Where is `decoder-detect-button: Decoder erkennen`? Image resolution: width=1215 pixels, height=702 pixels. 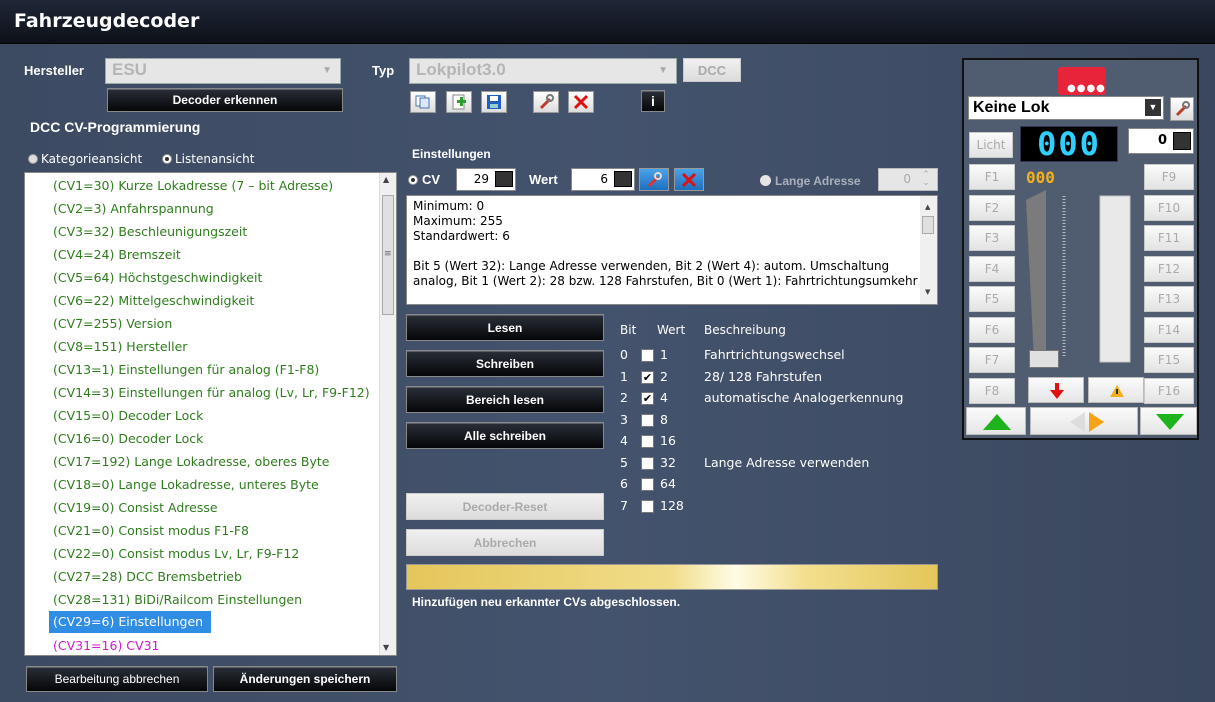
decoder-detect-button: Decoder erkennen is located at coordinates (225, 100).